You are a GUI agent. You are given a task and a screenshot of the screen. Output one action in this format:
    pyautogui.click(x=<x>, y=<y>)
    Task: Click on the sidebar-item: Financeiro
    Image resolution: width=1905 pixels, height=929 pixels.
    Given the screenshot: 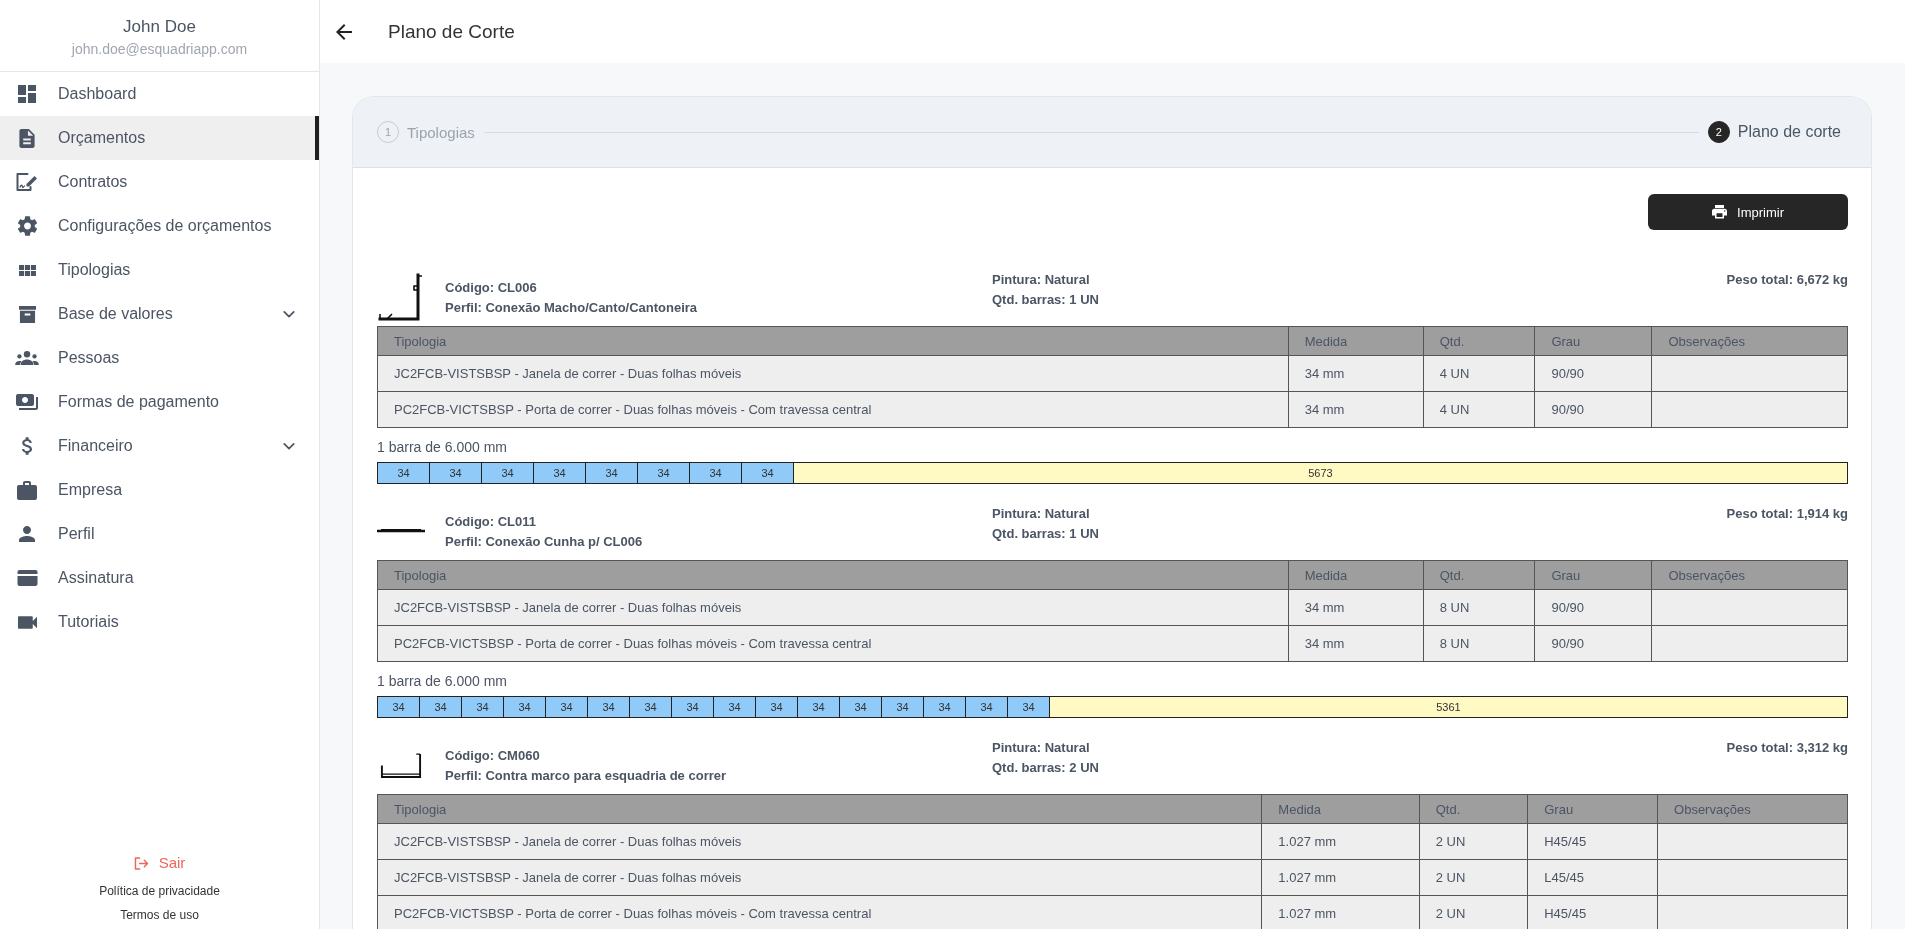 What is the action you would take?
    pyautogui.click(x=159, y=446)
    